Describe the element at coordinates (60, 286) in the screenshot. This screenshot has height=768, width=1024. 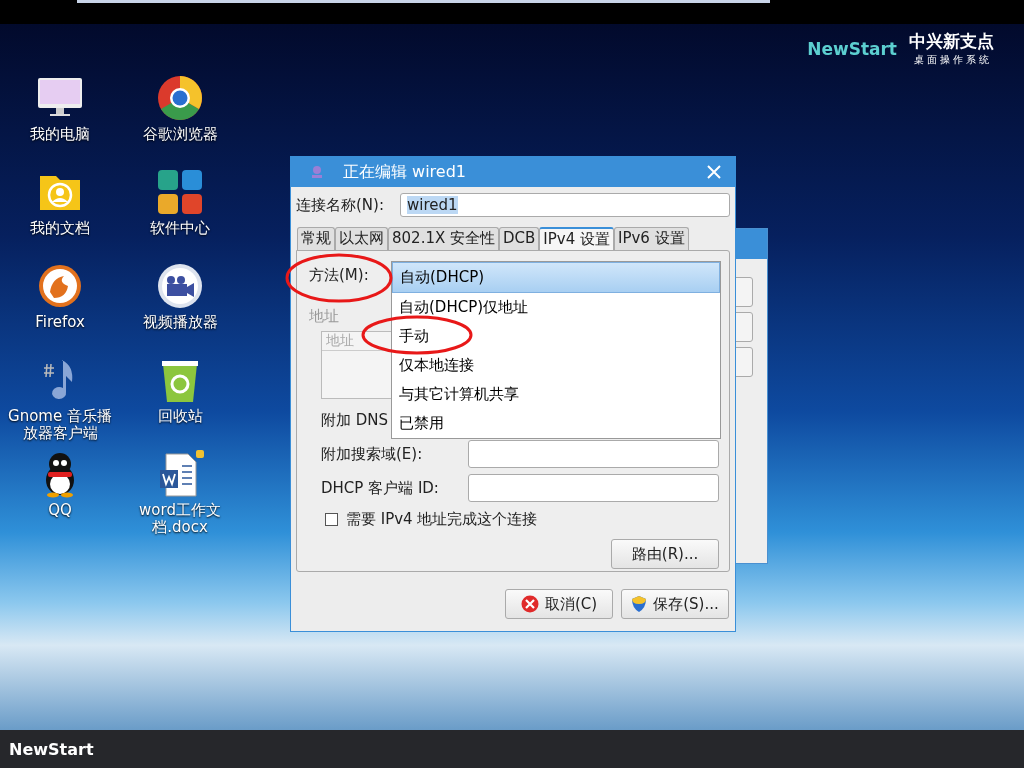
I see `fox-icon` at that location.